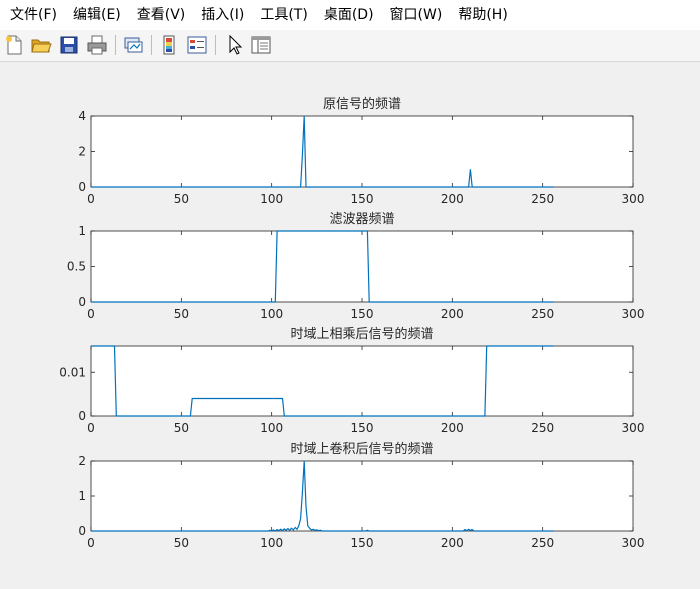  Describe the element at coordinates (72, 372) in the screenshot. I see `y-tick-label: 0.01` at that location.